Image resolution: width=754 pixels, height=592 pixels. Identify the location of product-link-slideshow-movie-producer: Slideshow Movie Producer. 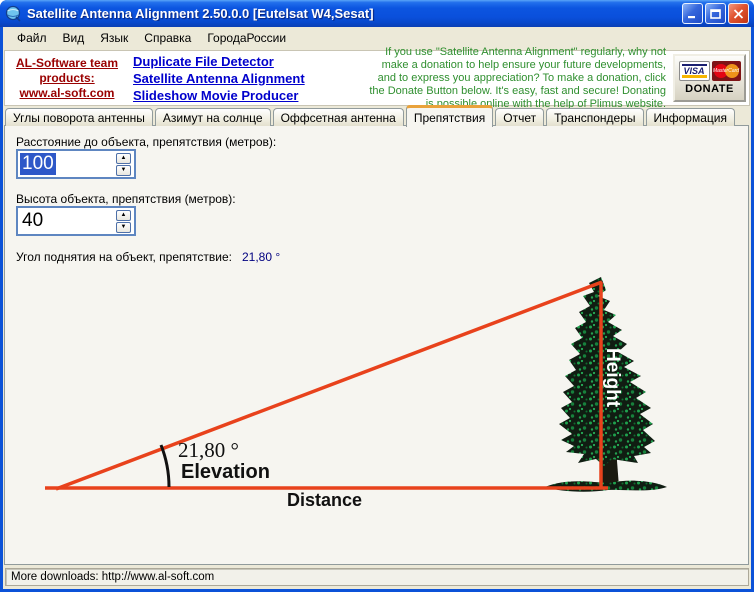
(247, 95).